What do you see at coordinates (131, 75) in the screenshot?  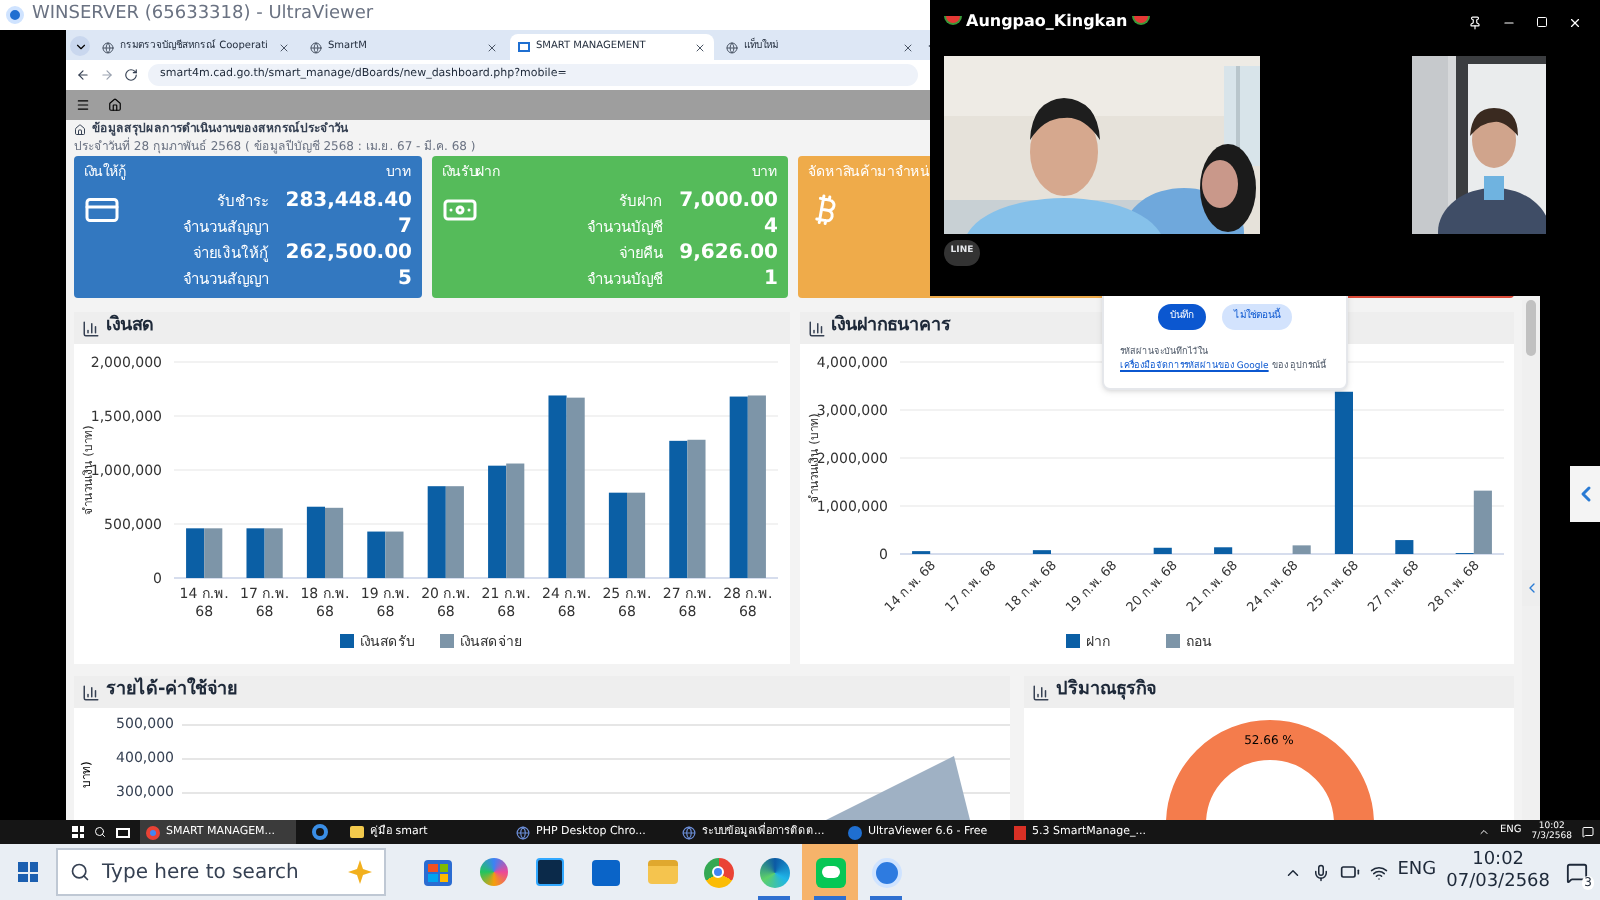 I see `reload-icon` at bounding box center [131, 75].